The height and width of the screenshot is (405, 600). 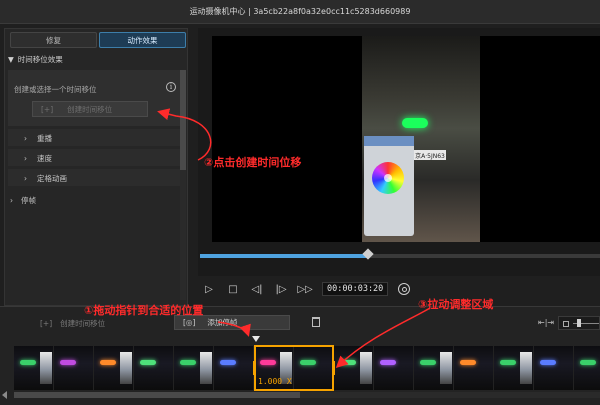 I want to click on playhead-marker, so click(x=256, y=339).